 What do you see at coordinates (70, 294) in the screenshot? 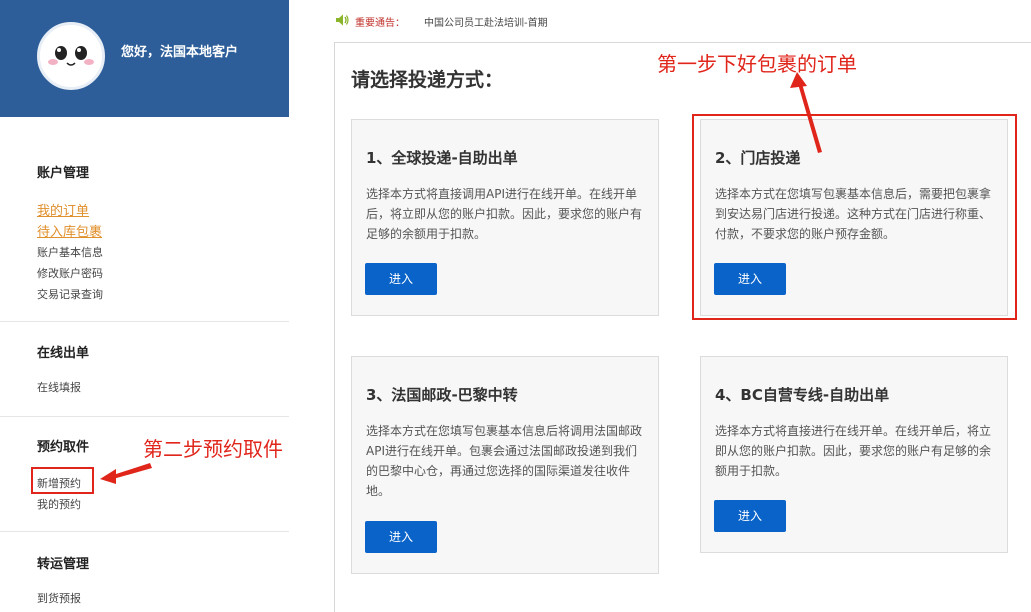
I see `sidebar-item-transactions: 交易记录查询` at bounding box center [70, 294].